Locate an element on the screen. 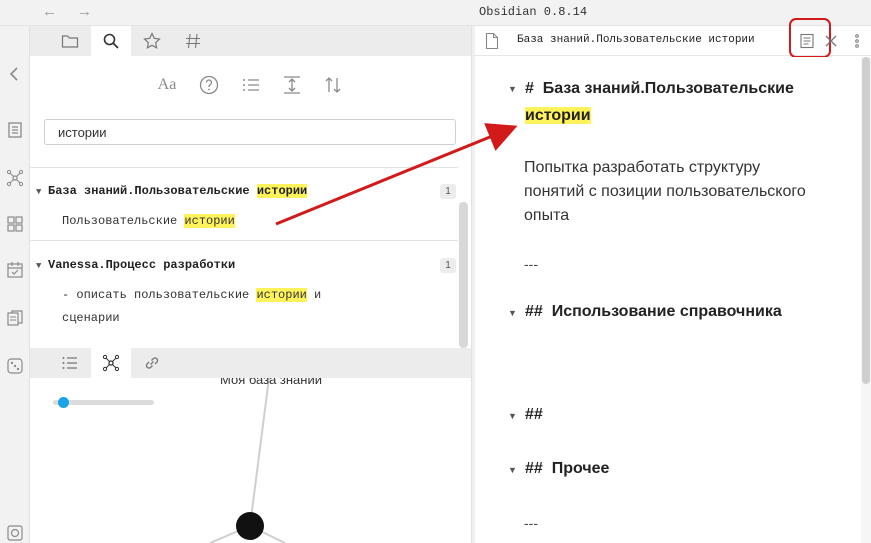  search-scrollbar is located at coordinates (463, 275).